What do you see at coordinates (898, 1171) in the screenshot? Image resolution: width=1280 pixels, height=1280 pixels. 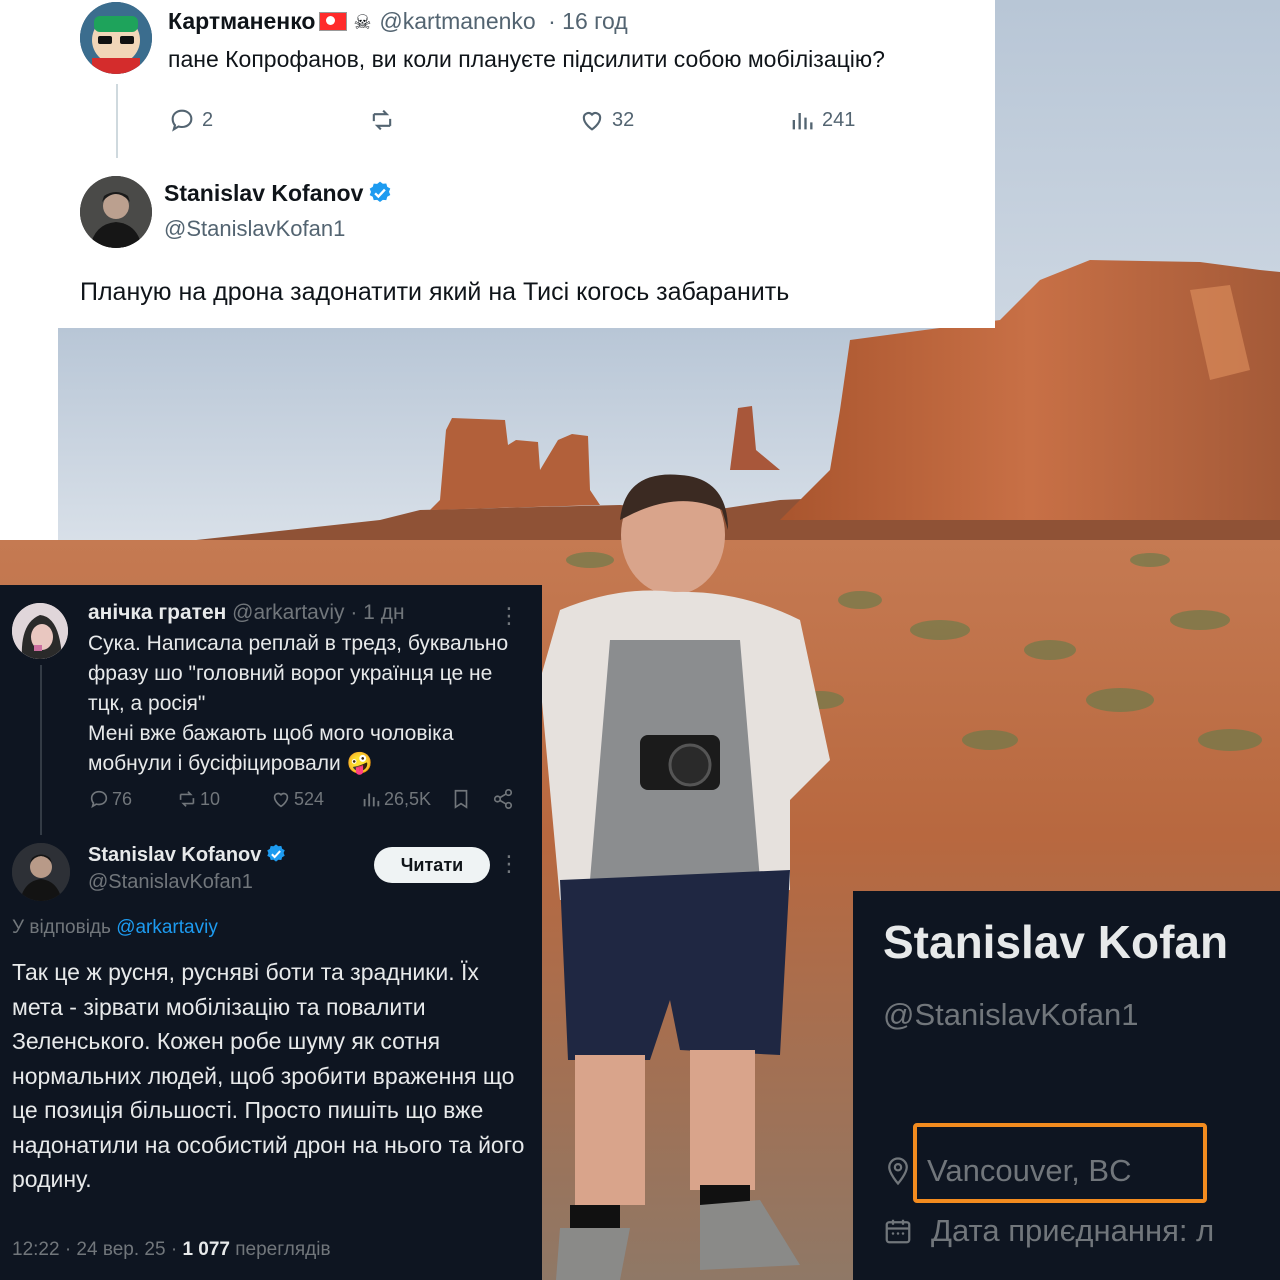 I see `location-pin-icon` at bounding box center [898, 1171].